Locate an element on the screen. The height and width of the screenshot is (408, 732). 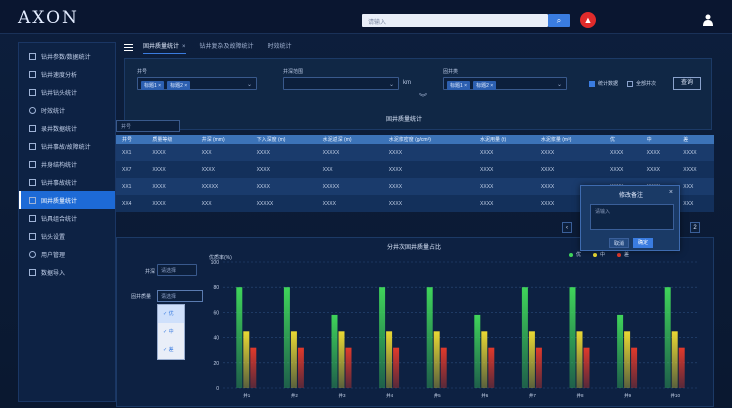
dropdown-option: ✓ 中 is located at coordinates (171, 332).